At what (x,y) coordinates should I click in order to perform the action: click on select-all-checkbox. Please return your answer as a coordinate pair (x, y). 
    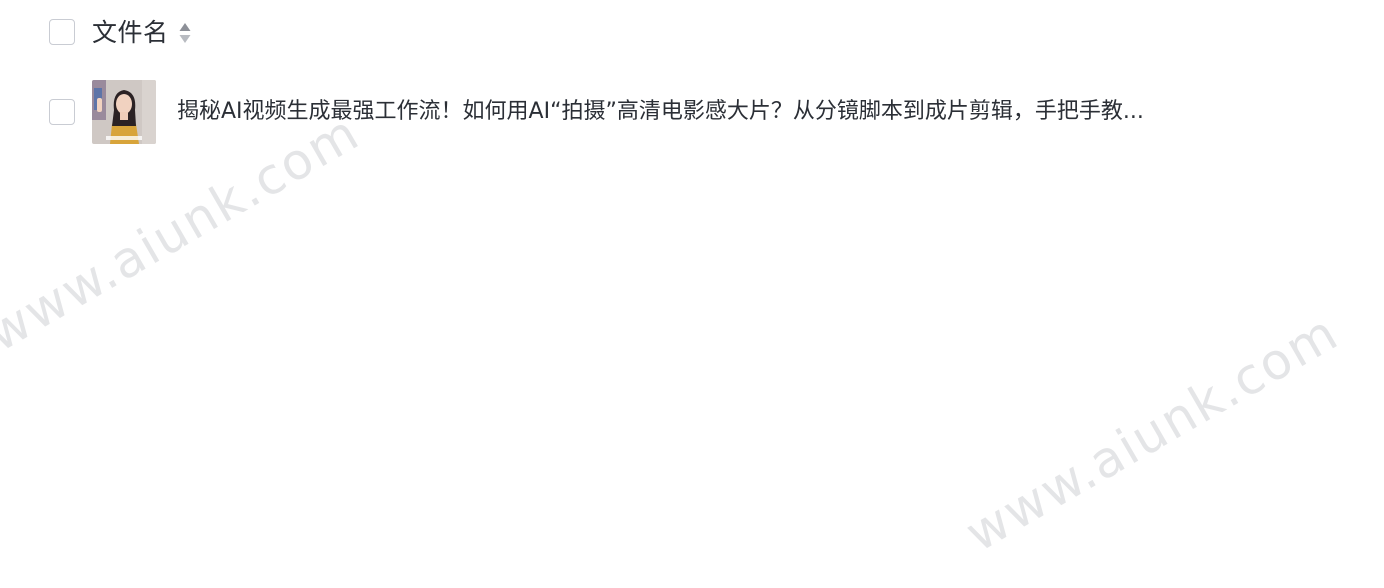
    Looking at the image, I should click on (62, 32).